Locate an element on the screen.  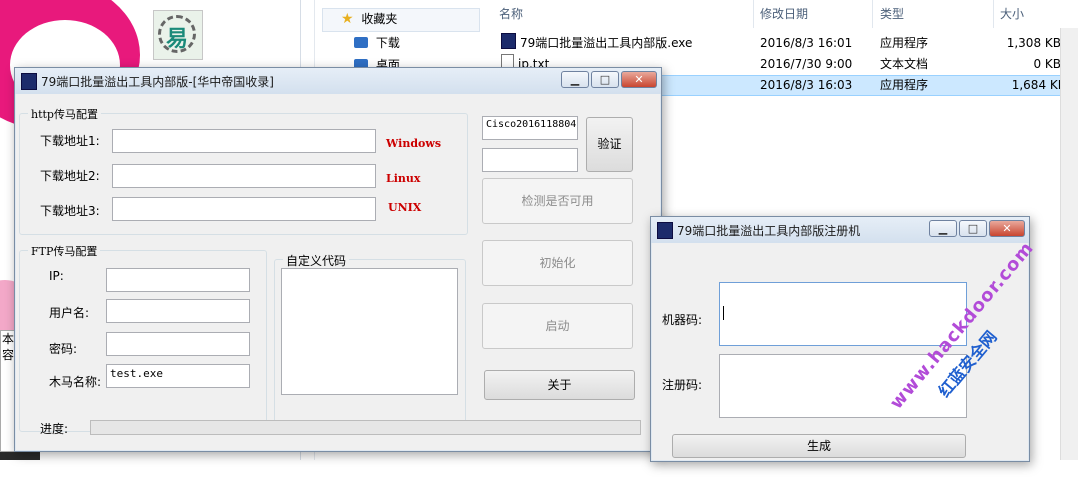
machine-code-label: 机器码: is located at coordinates (682, 320).